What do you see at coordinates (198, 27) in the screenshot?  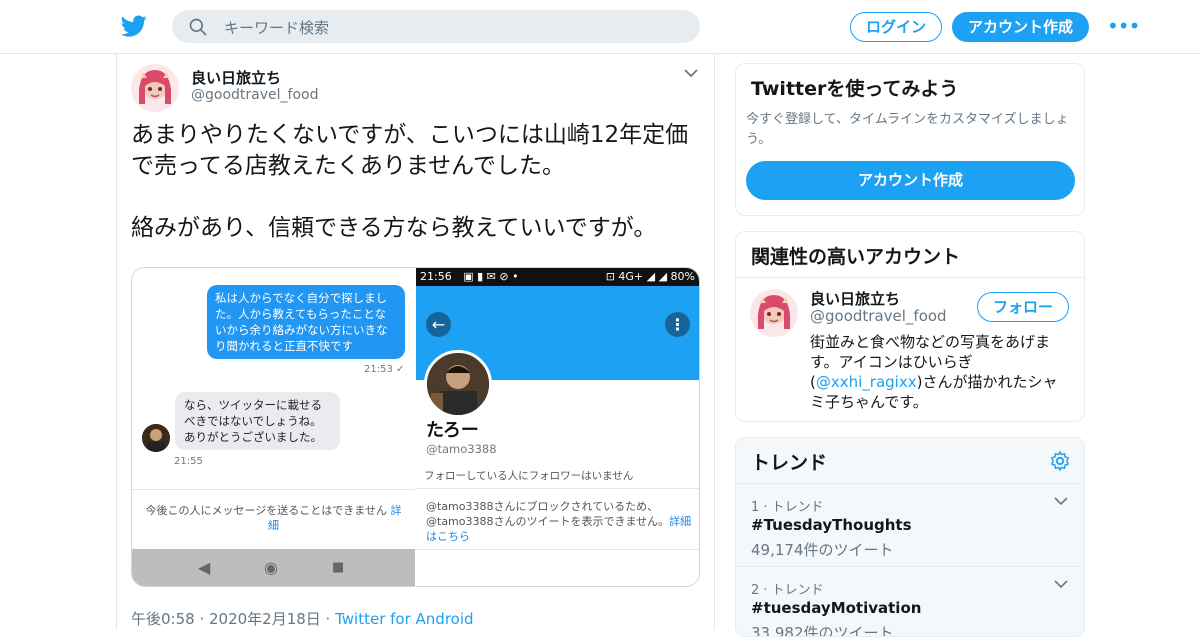 I see `search-icon` at bounding box center [198, 27].